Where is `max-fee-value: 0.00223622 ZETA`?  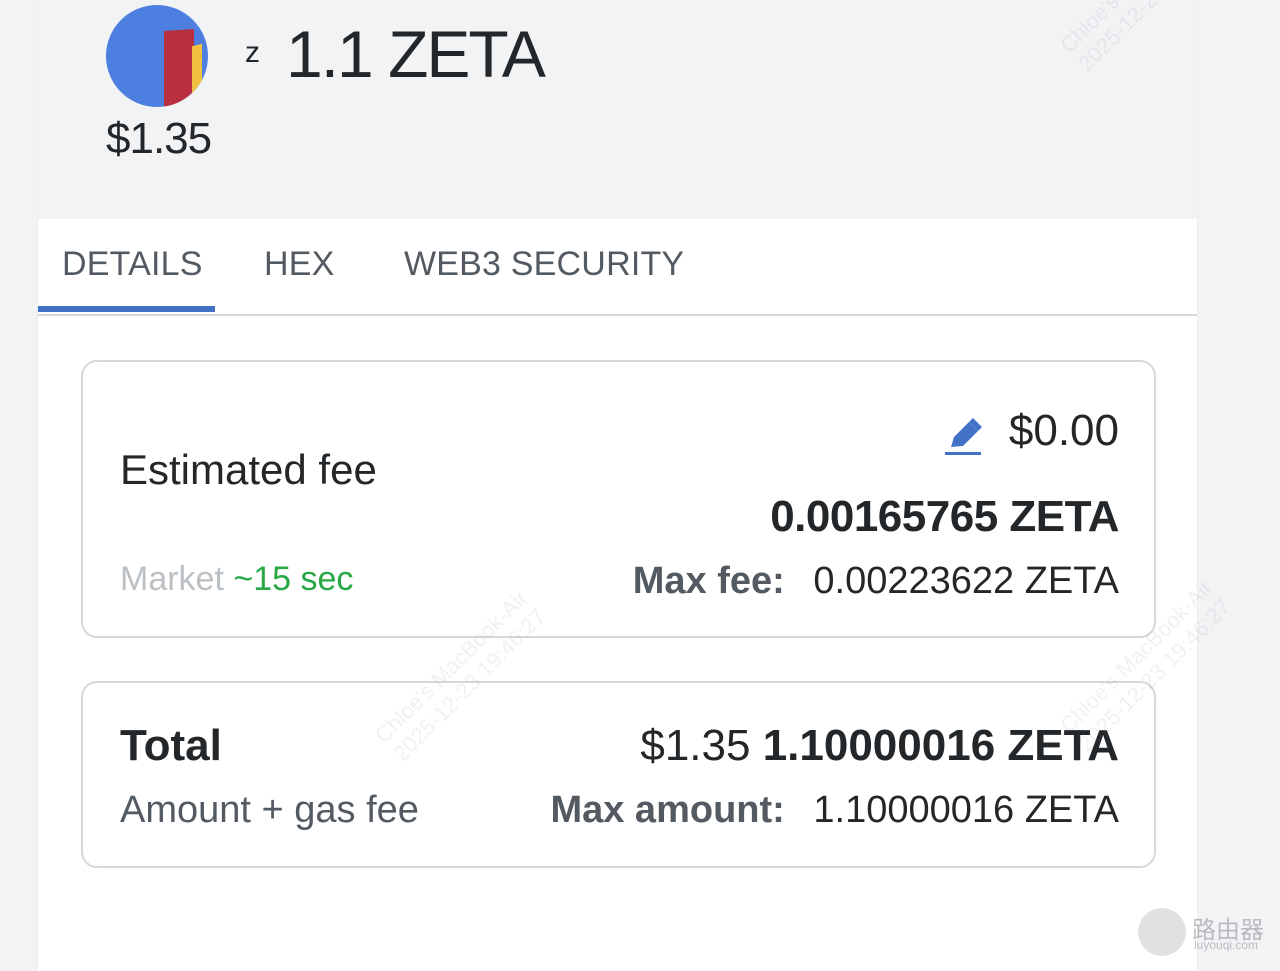 max-fee-value: 0.00223622 ZETA is located at coordinates (966, 581).